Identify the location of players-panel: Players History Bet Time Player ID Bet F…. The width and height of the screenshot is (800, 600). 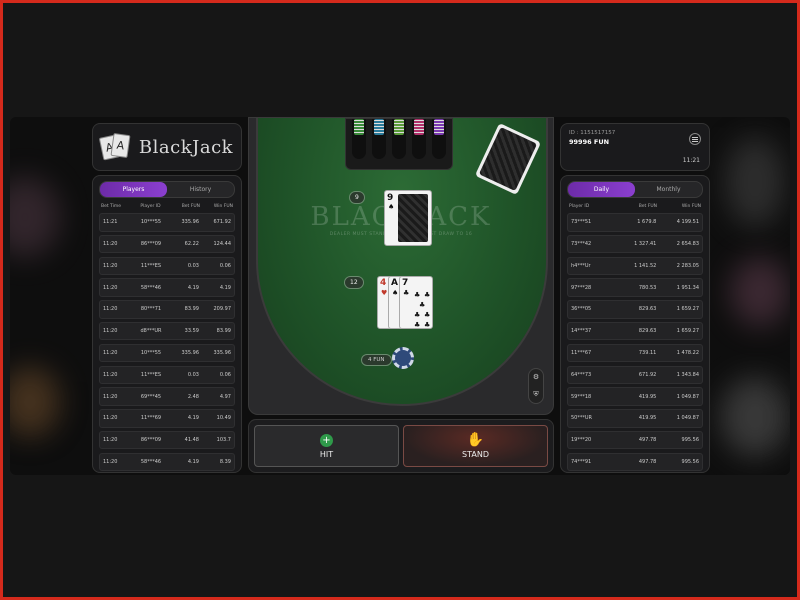
(167, 324).